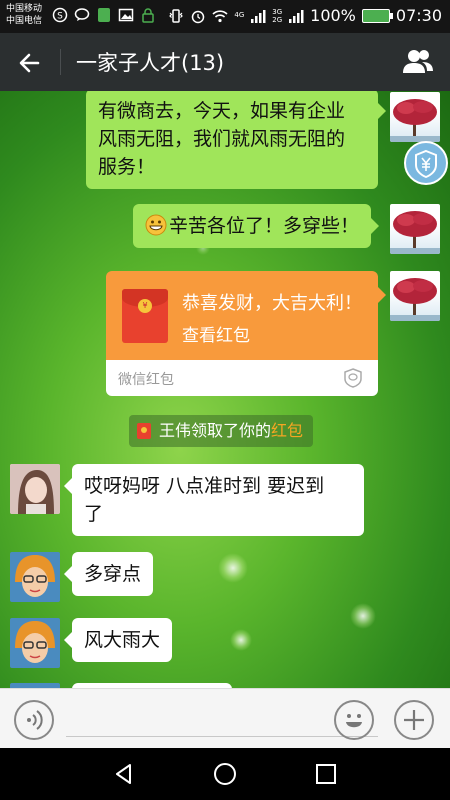 The image size is (450, 800). I want to click on red-packet-body: ¥ 恭喜发财，大吉大利！ 查看红包, so click(242, 315).